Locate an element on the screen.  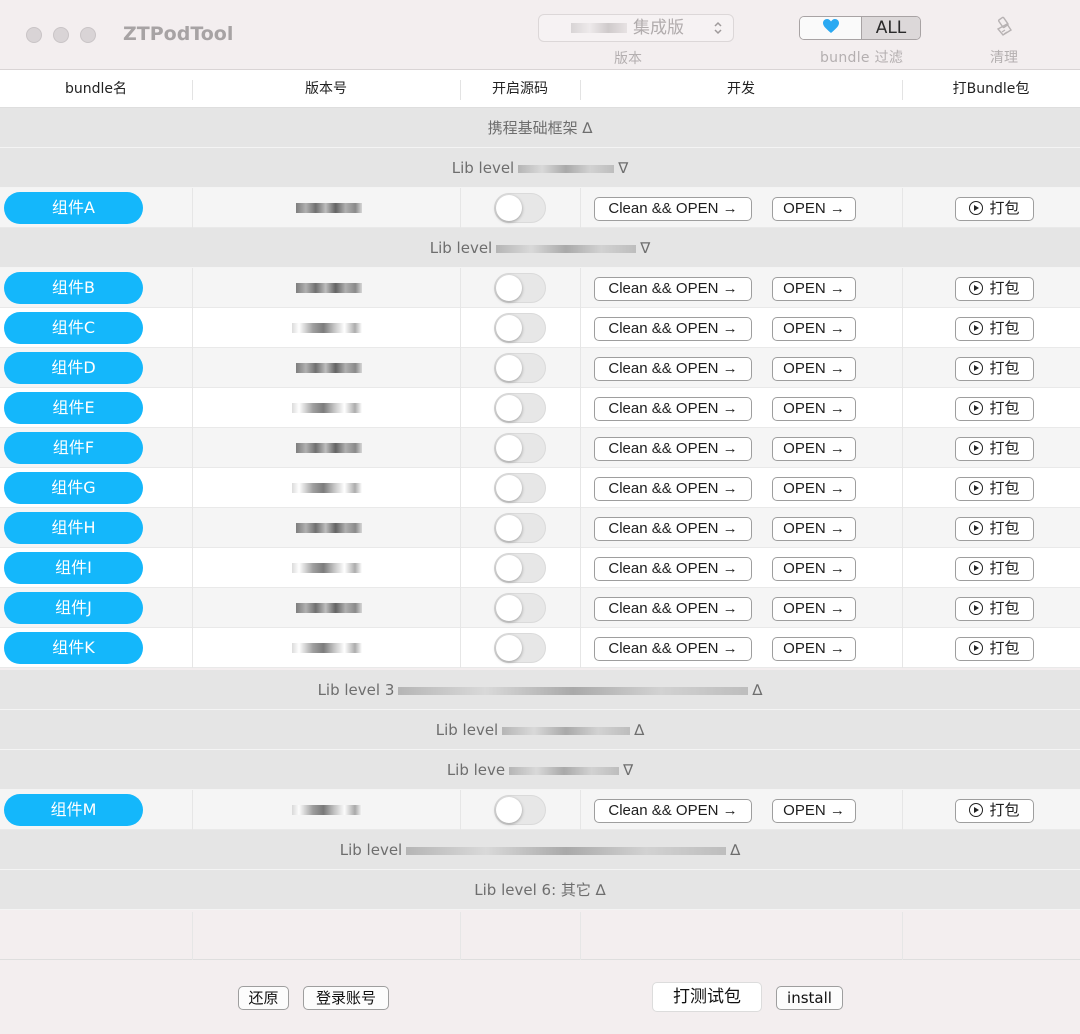
group-title: Lib level 3 is located at coordinates (356, 690).